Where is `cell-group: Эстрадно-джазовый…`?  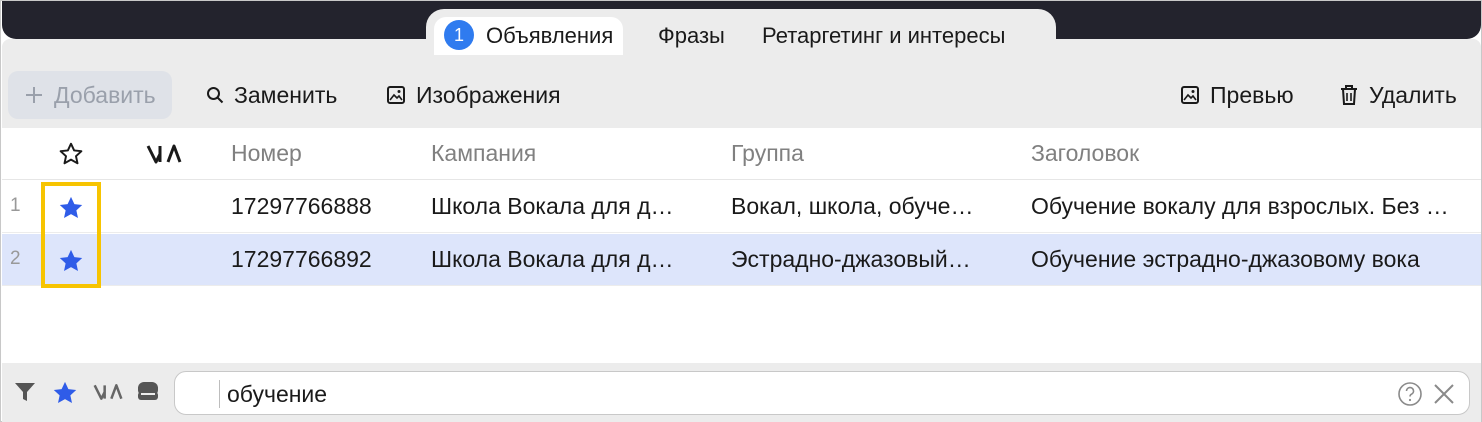 cell-group: Эстрадно-джазовый… is located at coordinates (851, 259).